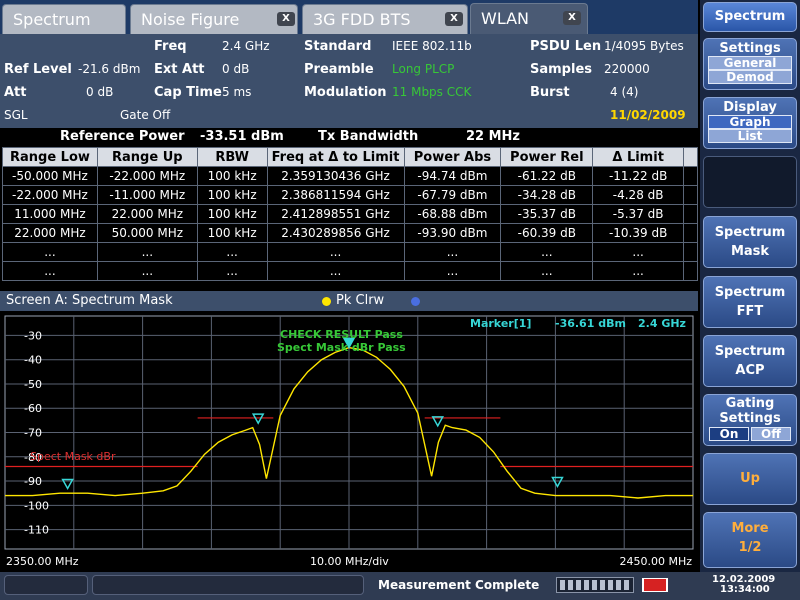  Describe the element at coordinates (349, 561) in the screenshot. I see `x-div-label: 10.00 MHz/div` at that location.